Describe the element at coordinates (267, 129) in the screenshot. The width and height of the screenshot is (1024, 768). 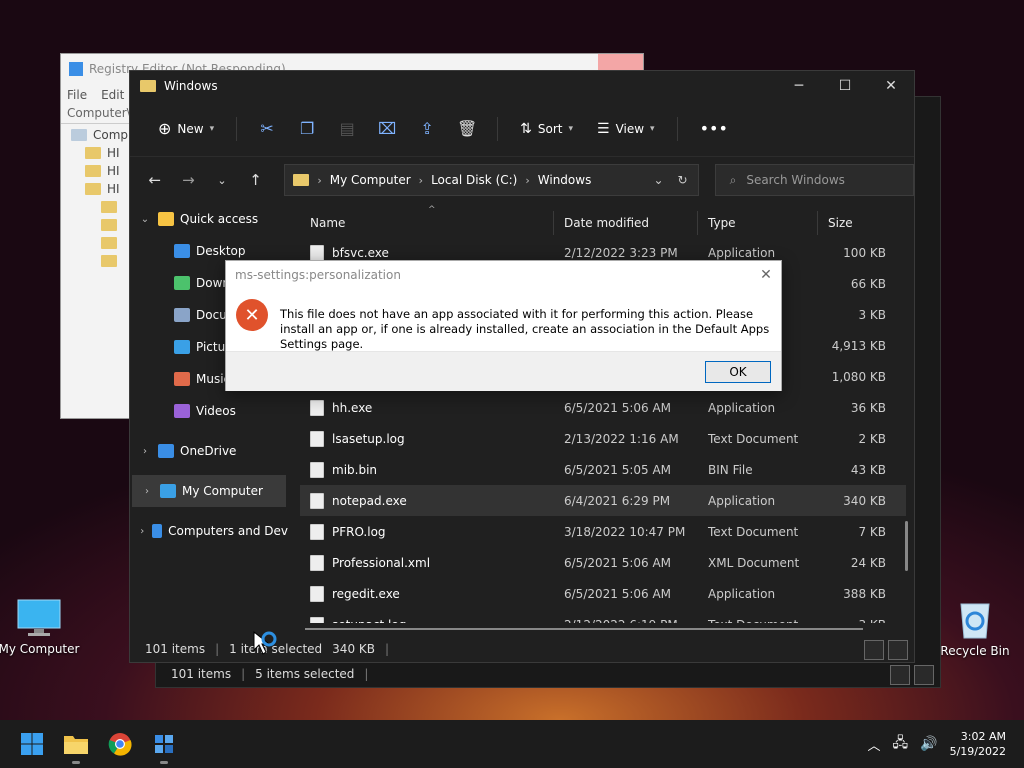
I see `cut-button: ✂` at that location.